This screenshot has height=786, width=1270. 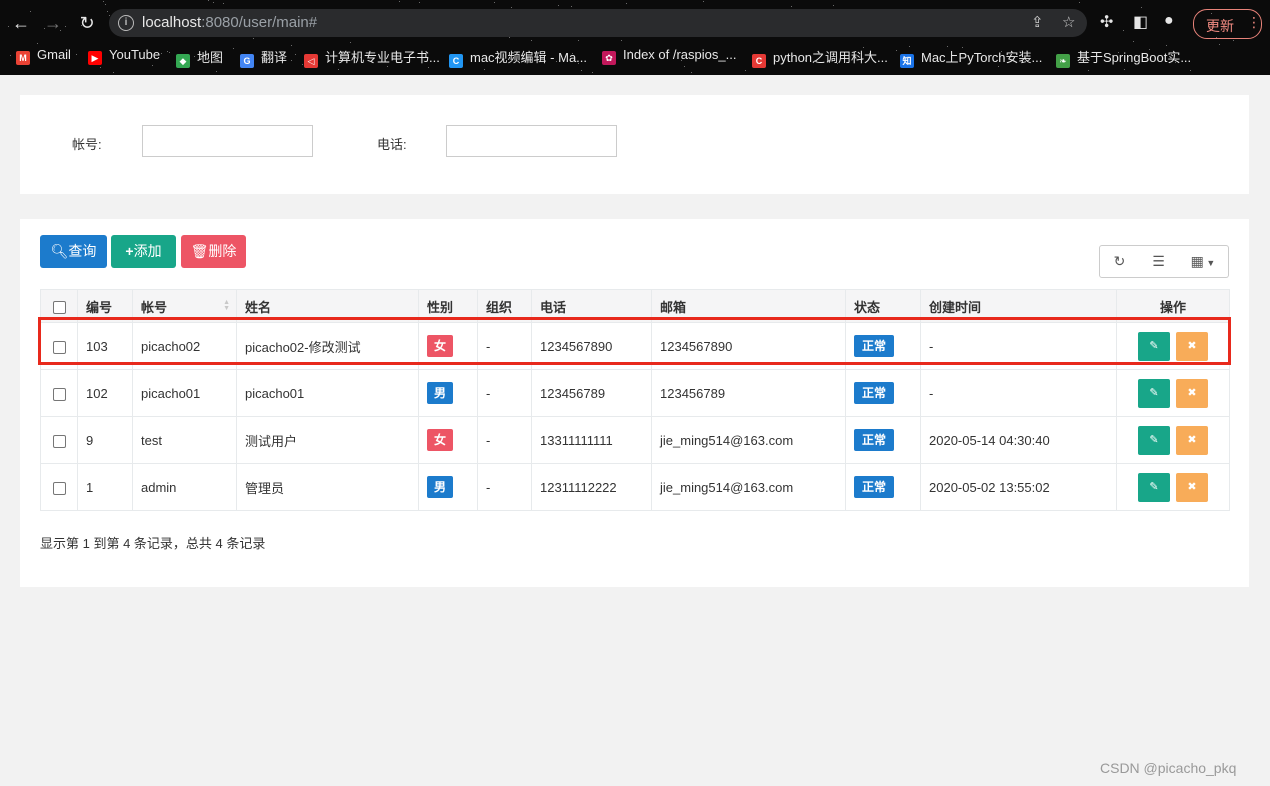 What do you see at coordinates (105, 393) in the screenshot?
I see `cell-id: 102` at bounding box center [105, 393].